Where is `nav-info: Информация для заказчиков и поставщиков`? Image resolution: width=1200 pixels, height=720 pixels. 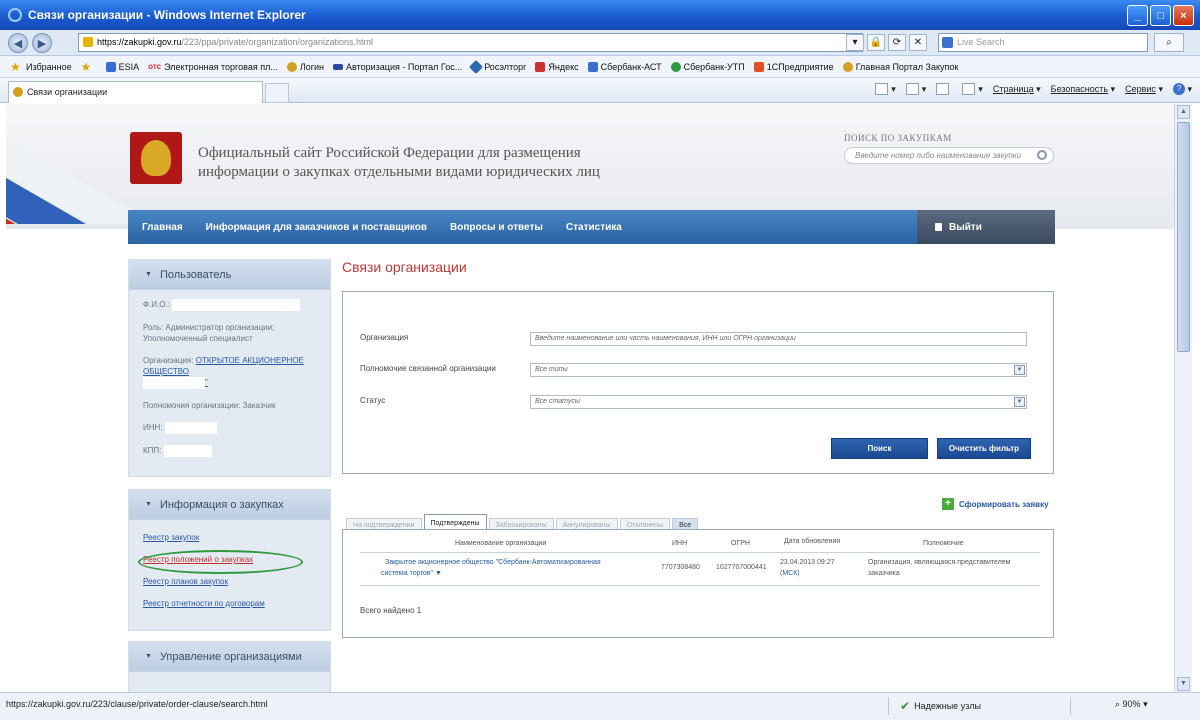
nav-info: Информация для заказчиков и поставщиков is located at coordinates (316, 227).